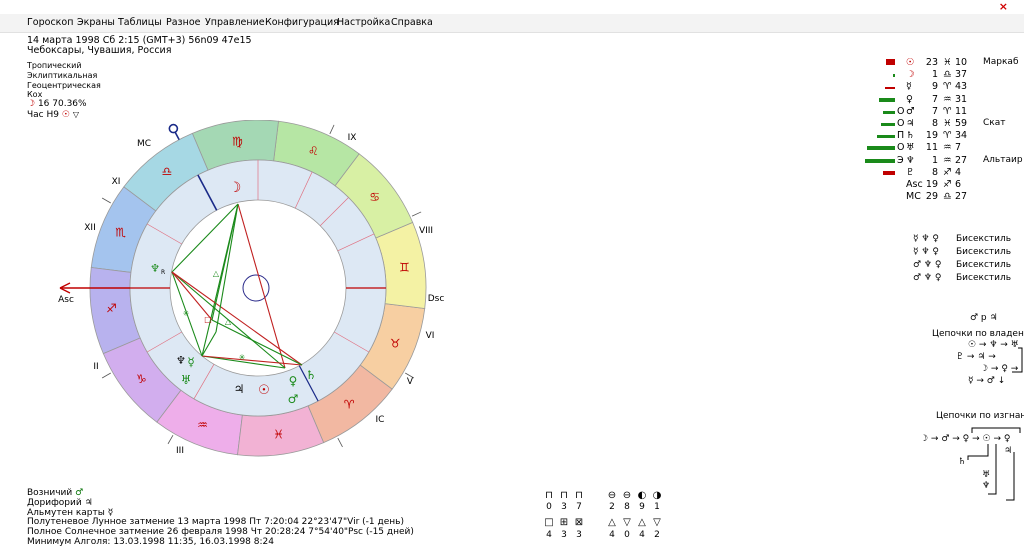 Image resolution: width=1024 pixels, height=549 pixels. What do you see at coordinates (931, 197) in the screenshot?
I see `position-degree: 29` at bounding box center [931, 197].